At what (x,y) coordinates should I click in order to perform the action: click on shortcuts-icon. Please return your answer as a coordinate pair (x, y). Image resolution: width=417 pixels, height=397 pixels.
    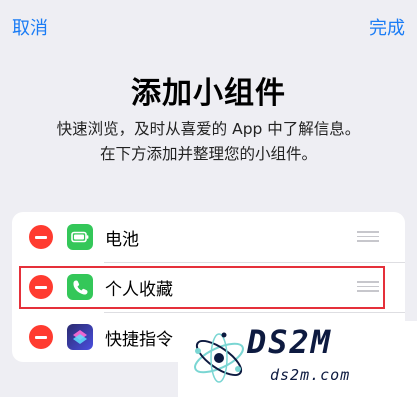
    Looking at the image, I should click on (80, 337).